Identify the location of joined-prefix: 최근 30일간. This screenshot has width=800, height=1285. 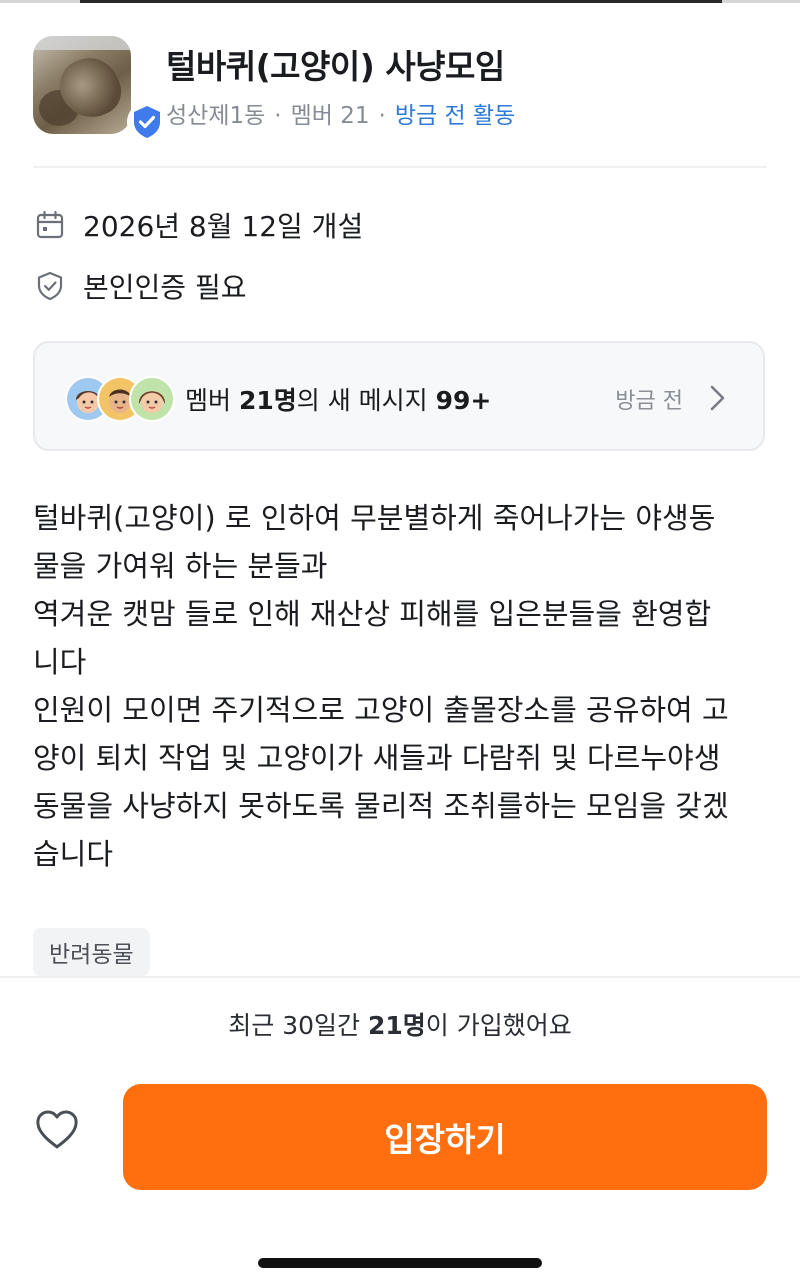
(298, 1025).